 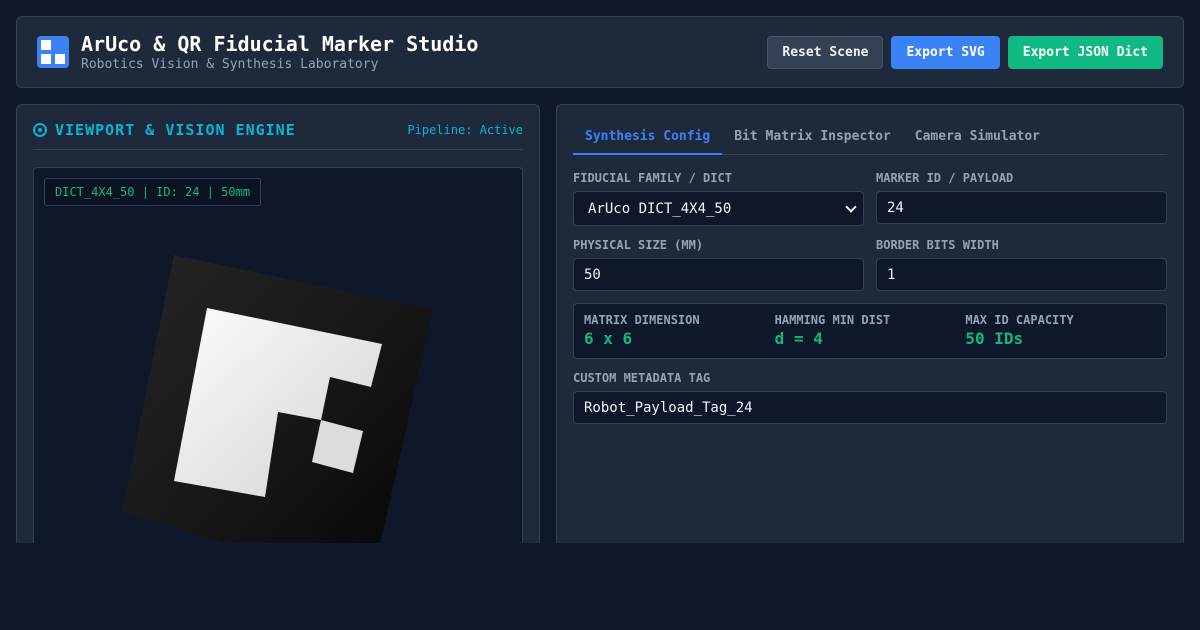 I want to click on export-json-button: Export JSON Dict, so click(x=1085, y=52).